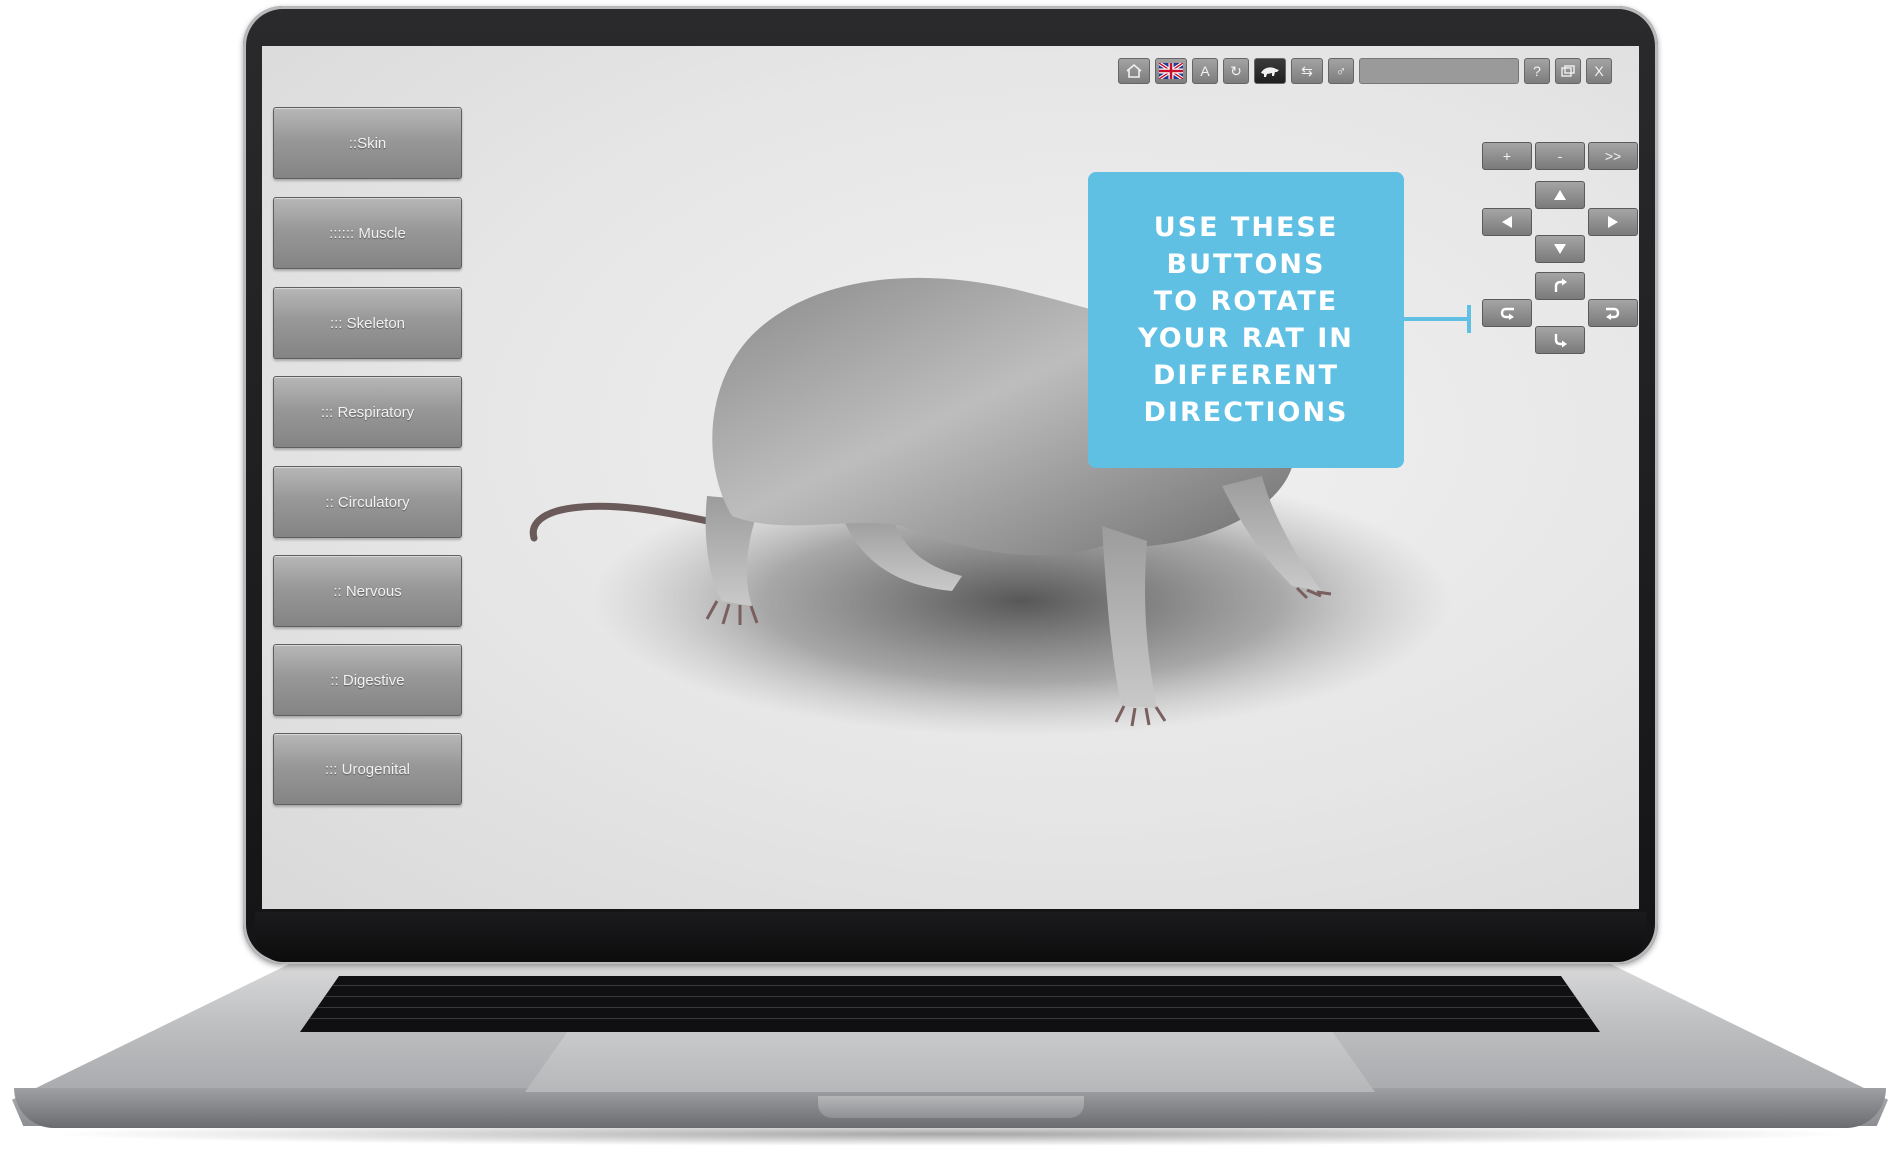 The image size is (1900, 1158). I want to click on text-a-icon: A, so click(1205, 71).